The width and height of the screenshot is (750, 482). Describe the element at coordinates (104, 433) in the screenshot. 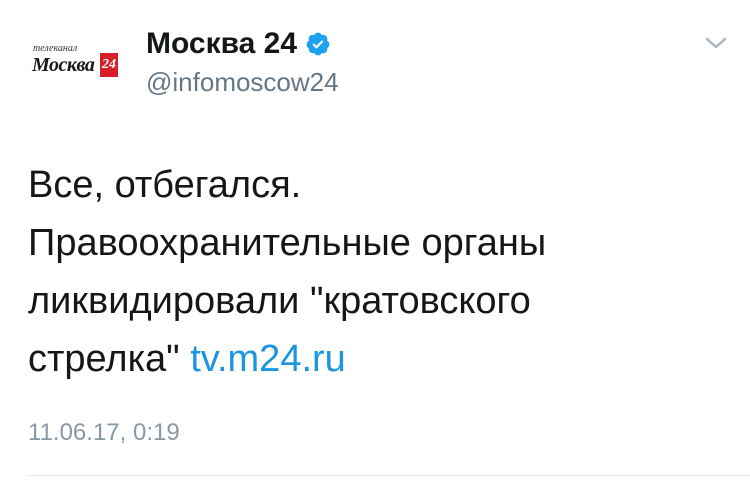

I see `tweet-timestamp: 11.06.17, 0:19` at that location.